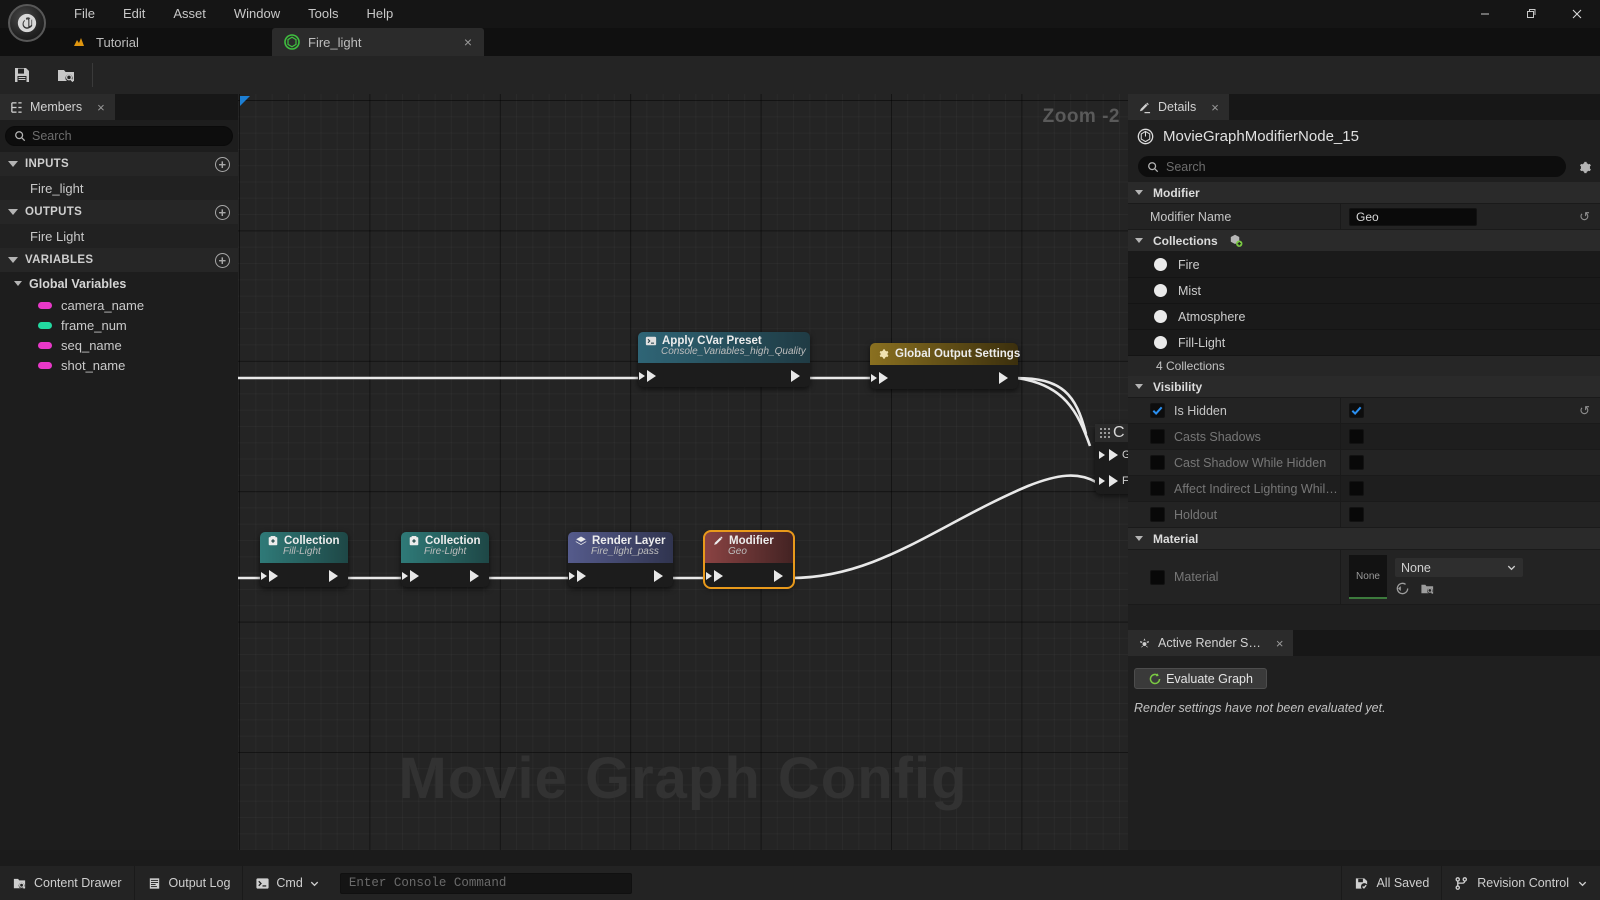 The height and width of the screenshot is (900, 1600). What do you see at coordinates (1356, 488) in the screenshot?
I see `affect-indirect-lighting-value-checkbox` at bounding box center [1356, 488].